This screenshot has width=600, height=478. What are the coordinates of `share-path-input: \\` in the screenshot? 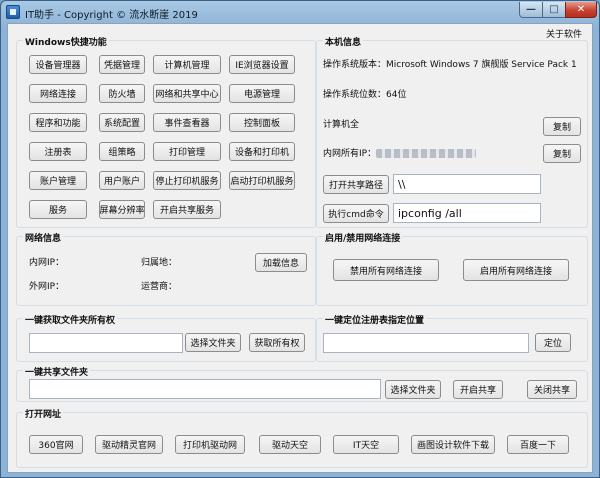 It's located at (467, 184).